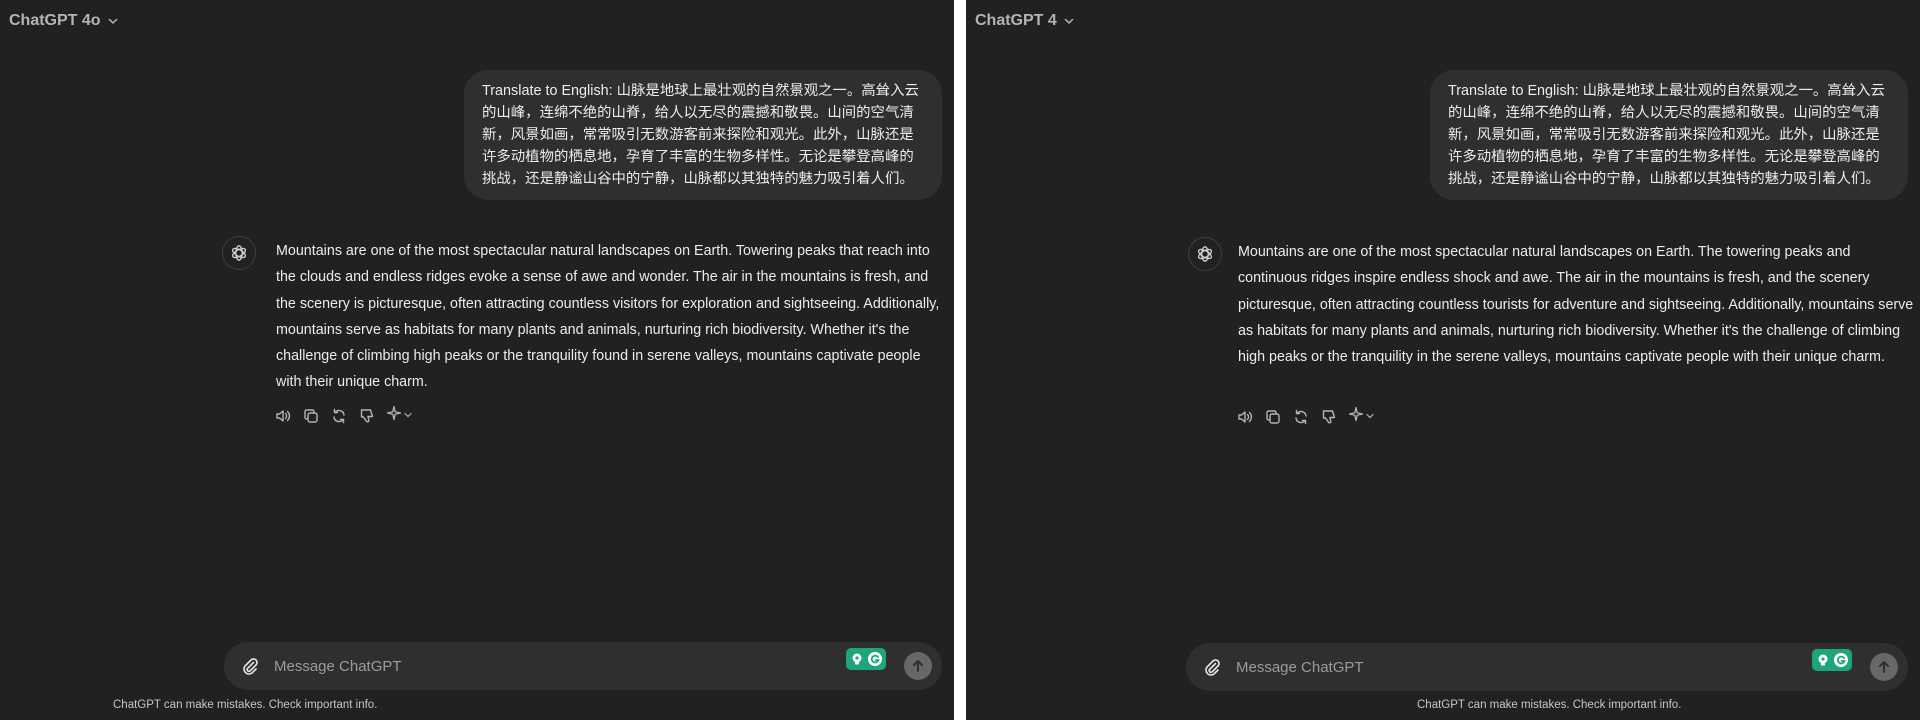  Describe the element at coordinates (55, 20) in the screenshot. I see `model-name: ChatGPT 4o` at that location.